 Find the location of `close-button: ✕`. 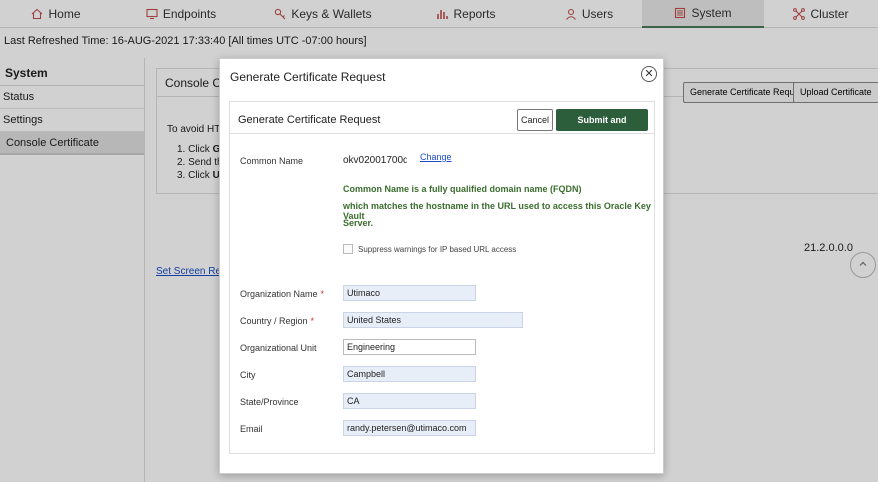

close-button: ✕ is located at coordinates (649, 74).